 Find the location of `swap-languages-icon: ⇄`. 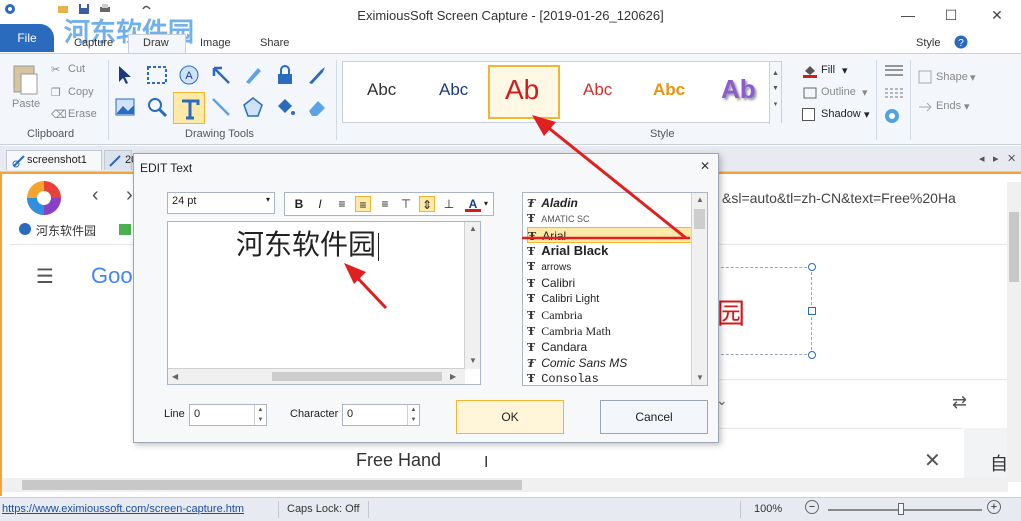

swap-languages-icon: ⇄ is located at coordinates (959, 402).